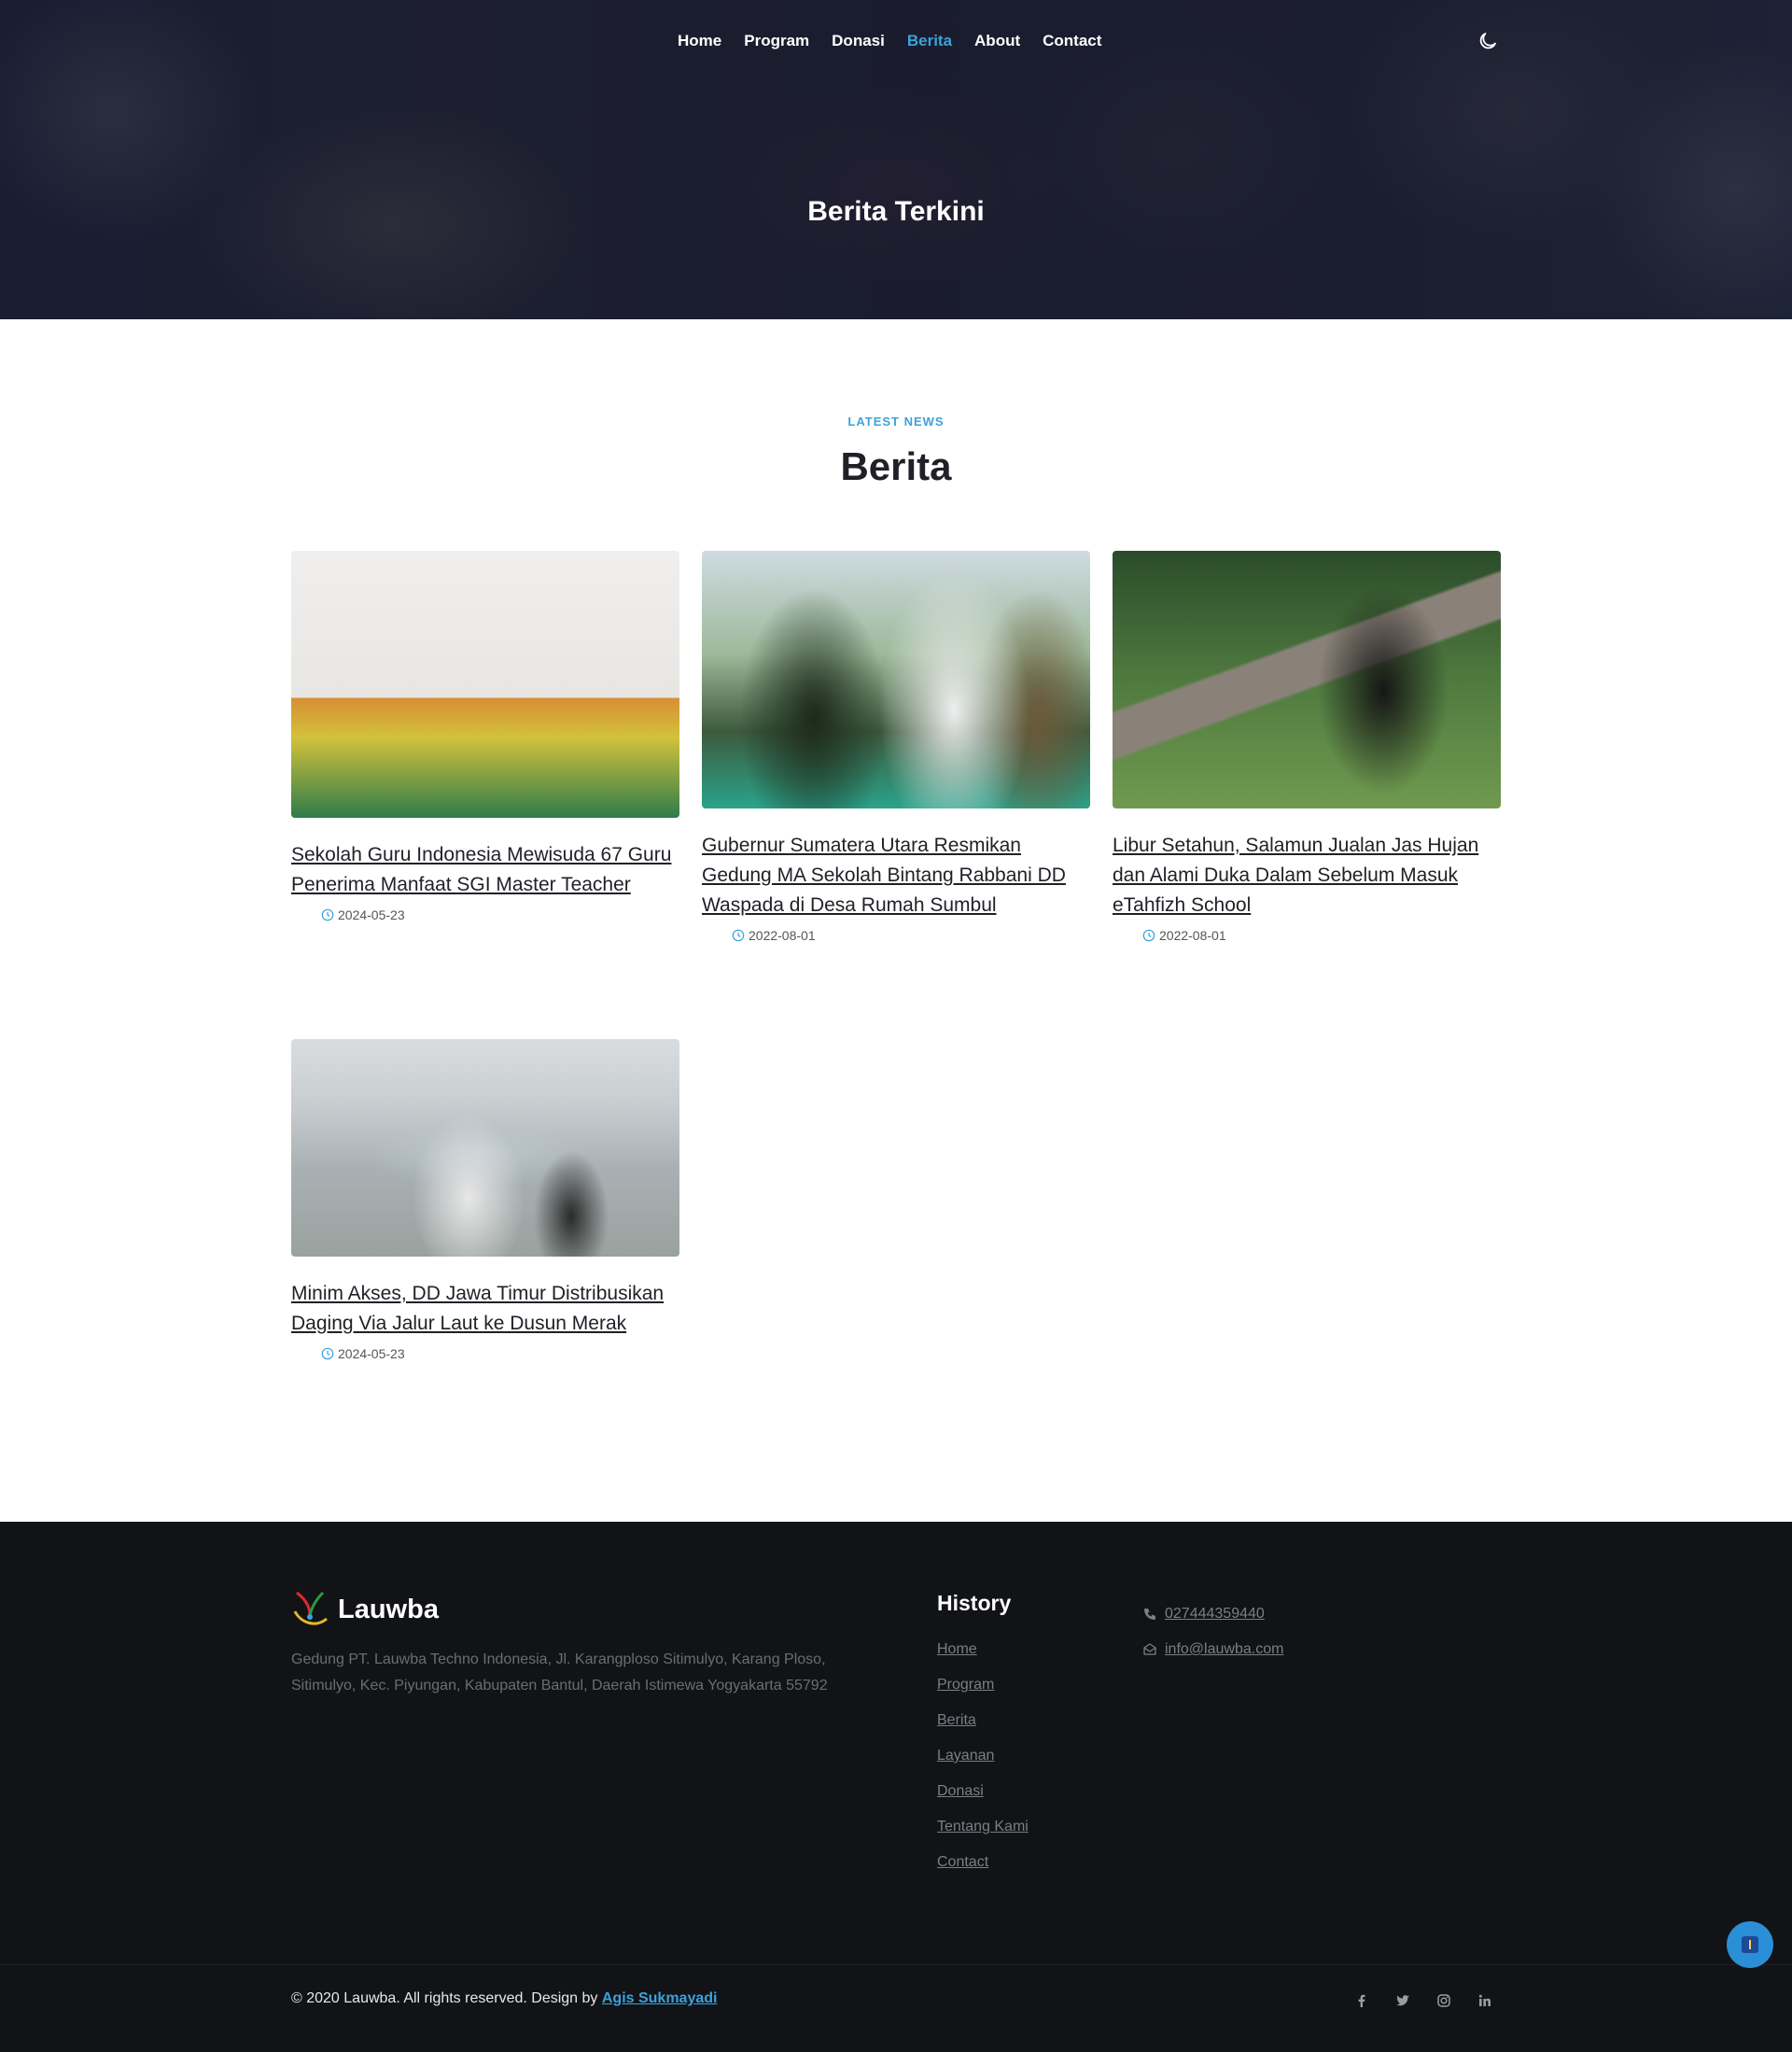 The image size is (1792, 2052). I want to click on section-title: Berita, so click(896, 466).